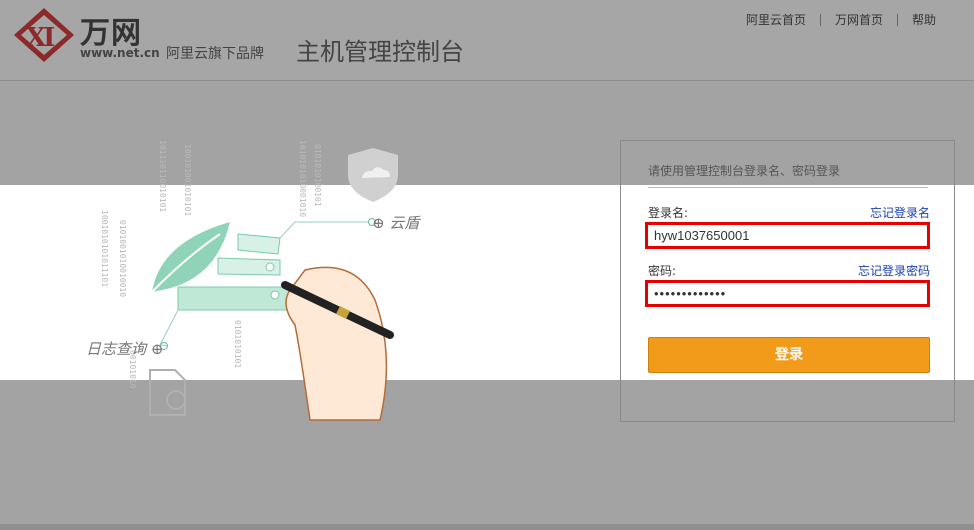 This screenshot has height=530, width=974. I want to click on login-hint: 请使用管理控制台登录名、密码登录, so click(788, 175).